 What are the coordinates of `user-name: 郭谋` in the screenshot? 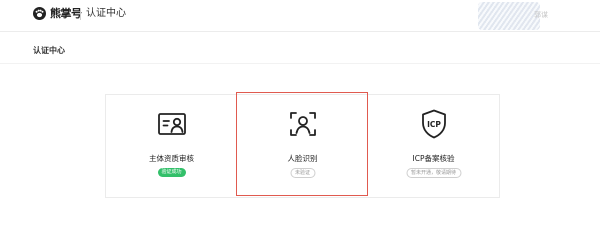 It's located at (541, 15).